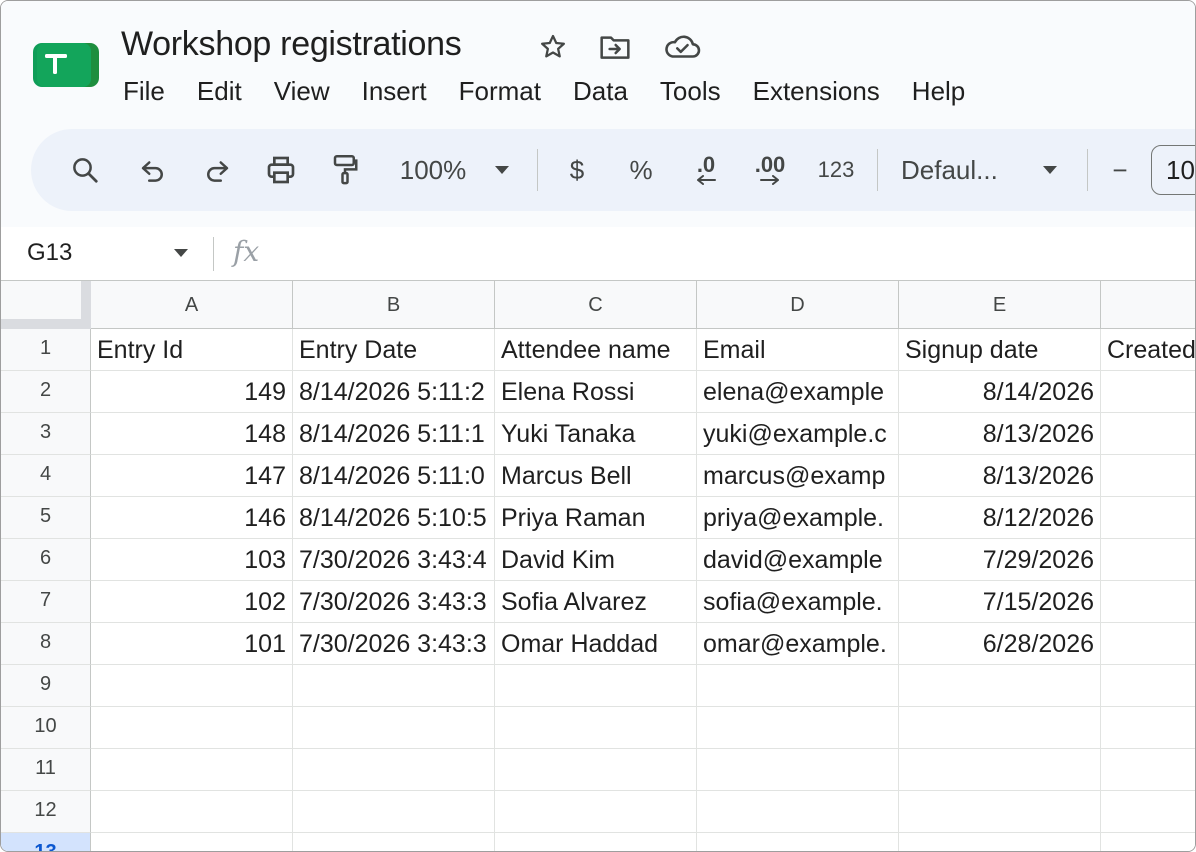  I want to click on cell-f2, so click(1148, 392).